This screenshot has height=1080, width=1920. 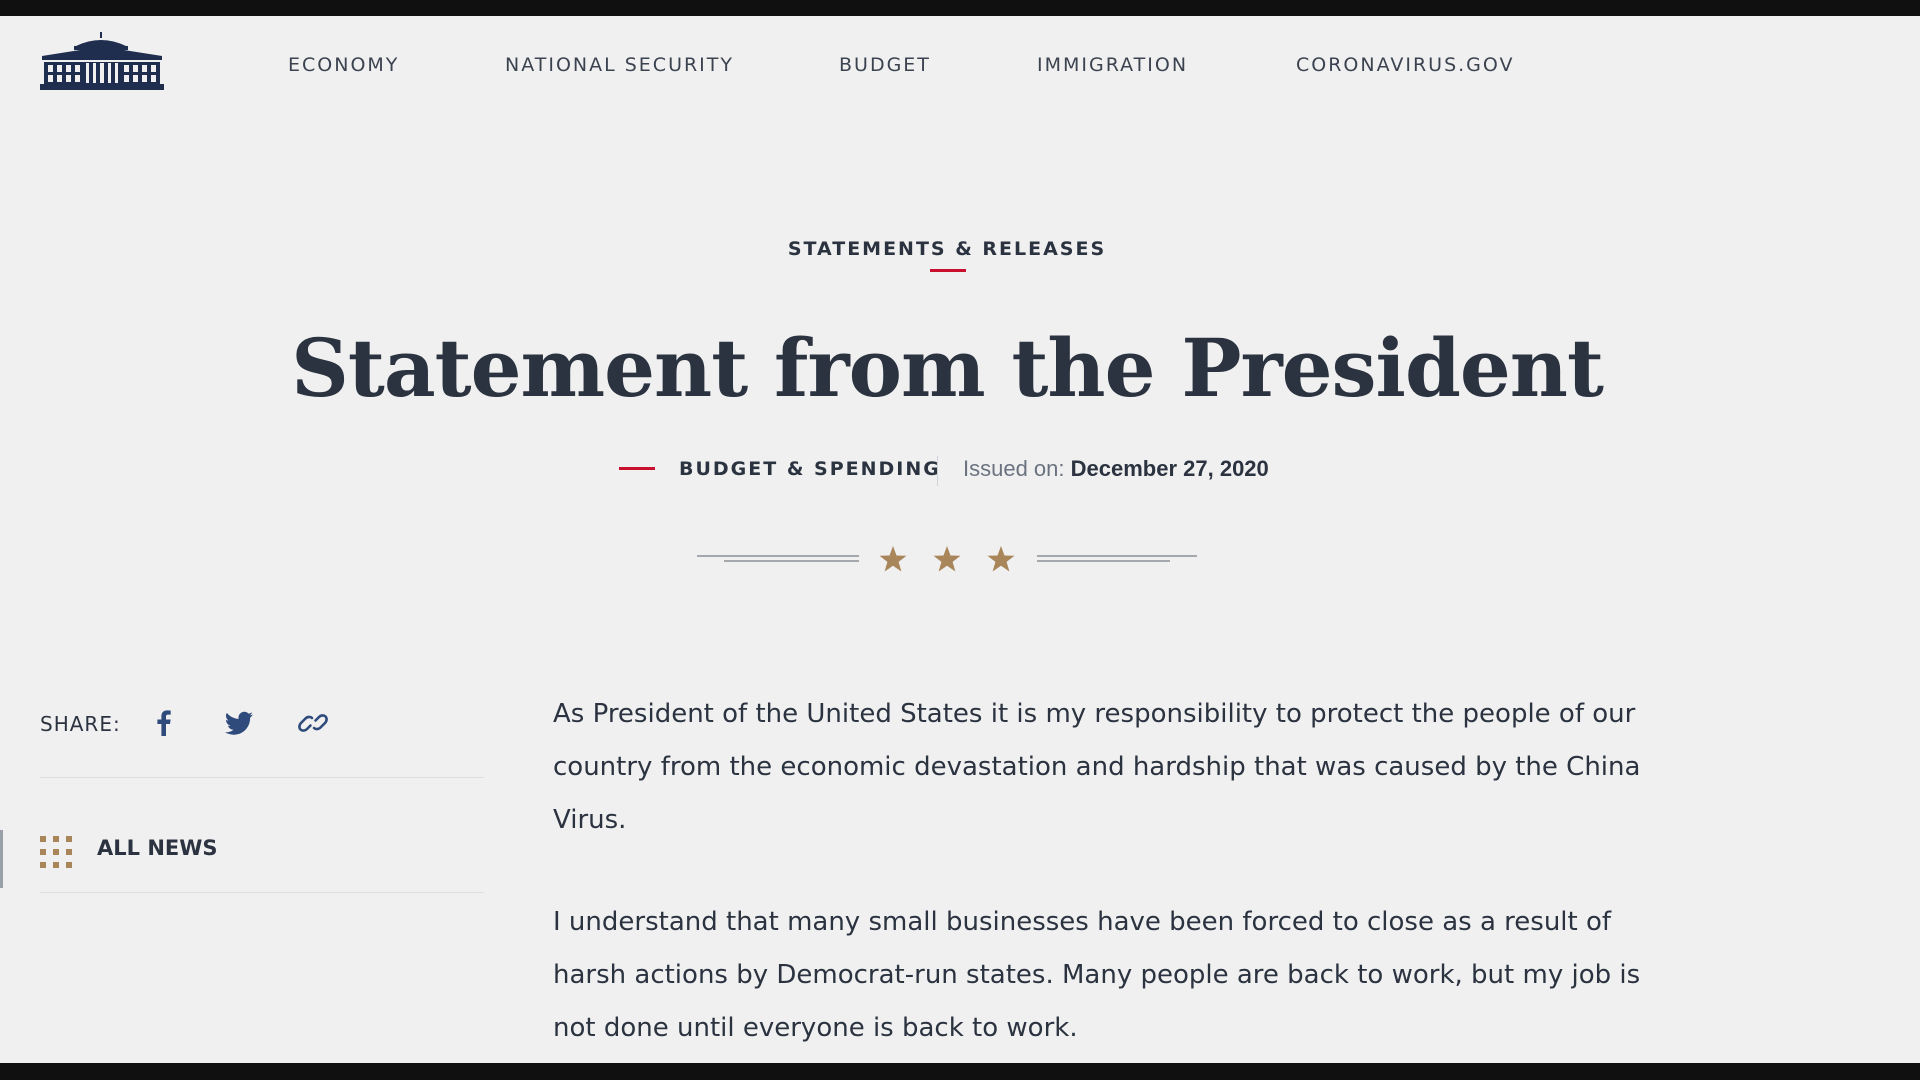 What do you see at coordinates (239, 723) in the screenshot?
I see `twitter-icon` at bounding box center [239, 723].